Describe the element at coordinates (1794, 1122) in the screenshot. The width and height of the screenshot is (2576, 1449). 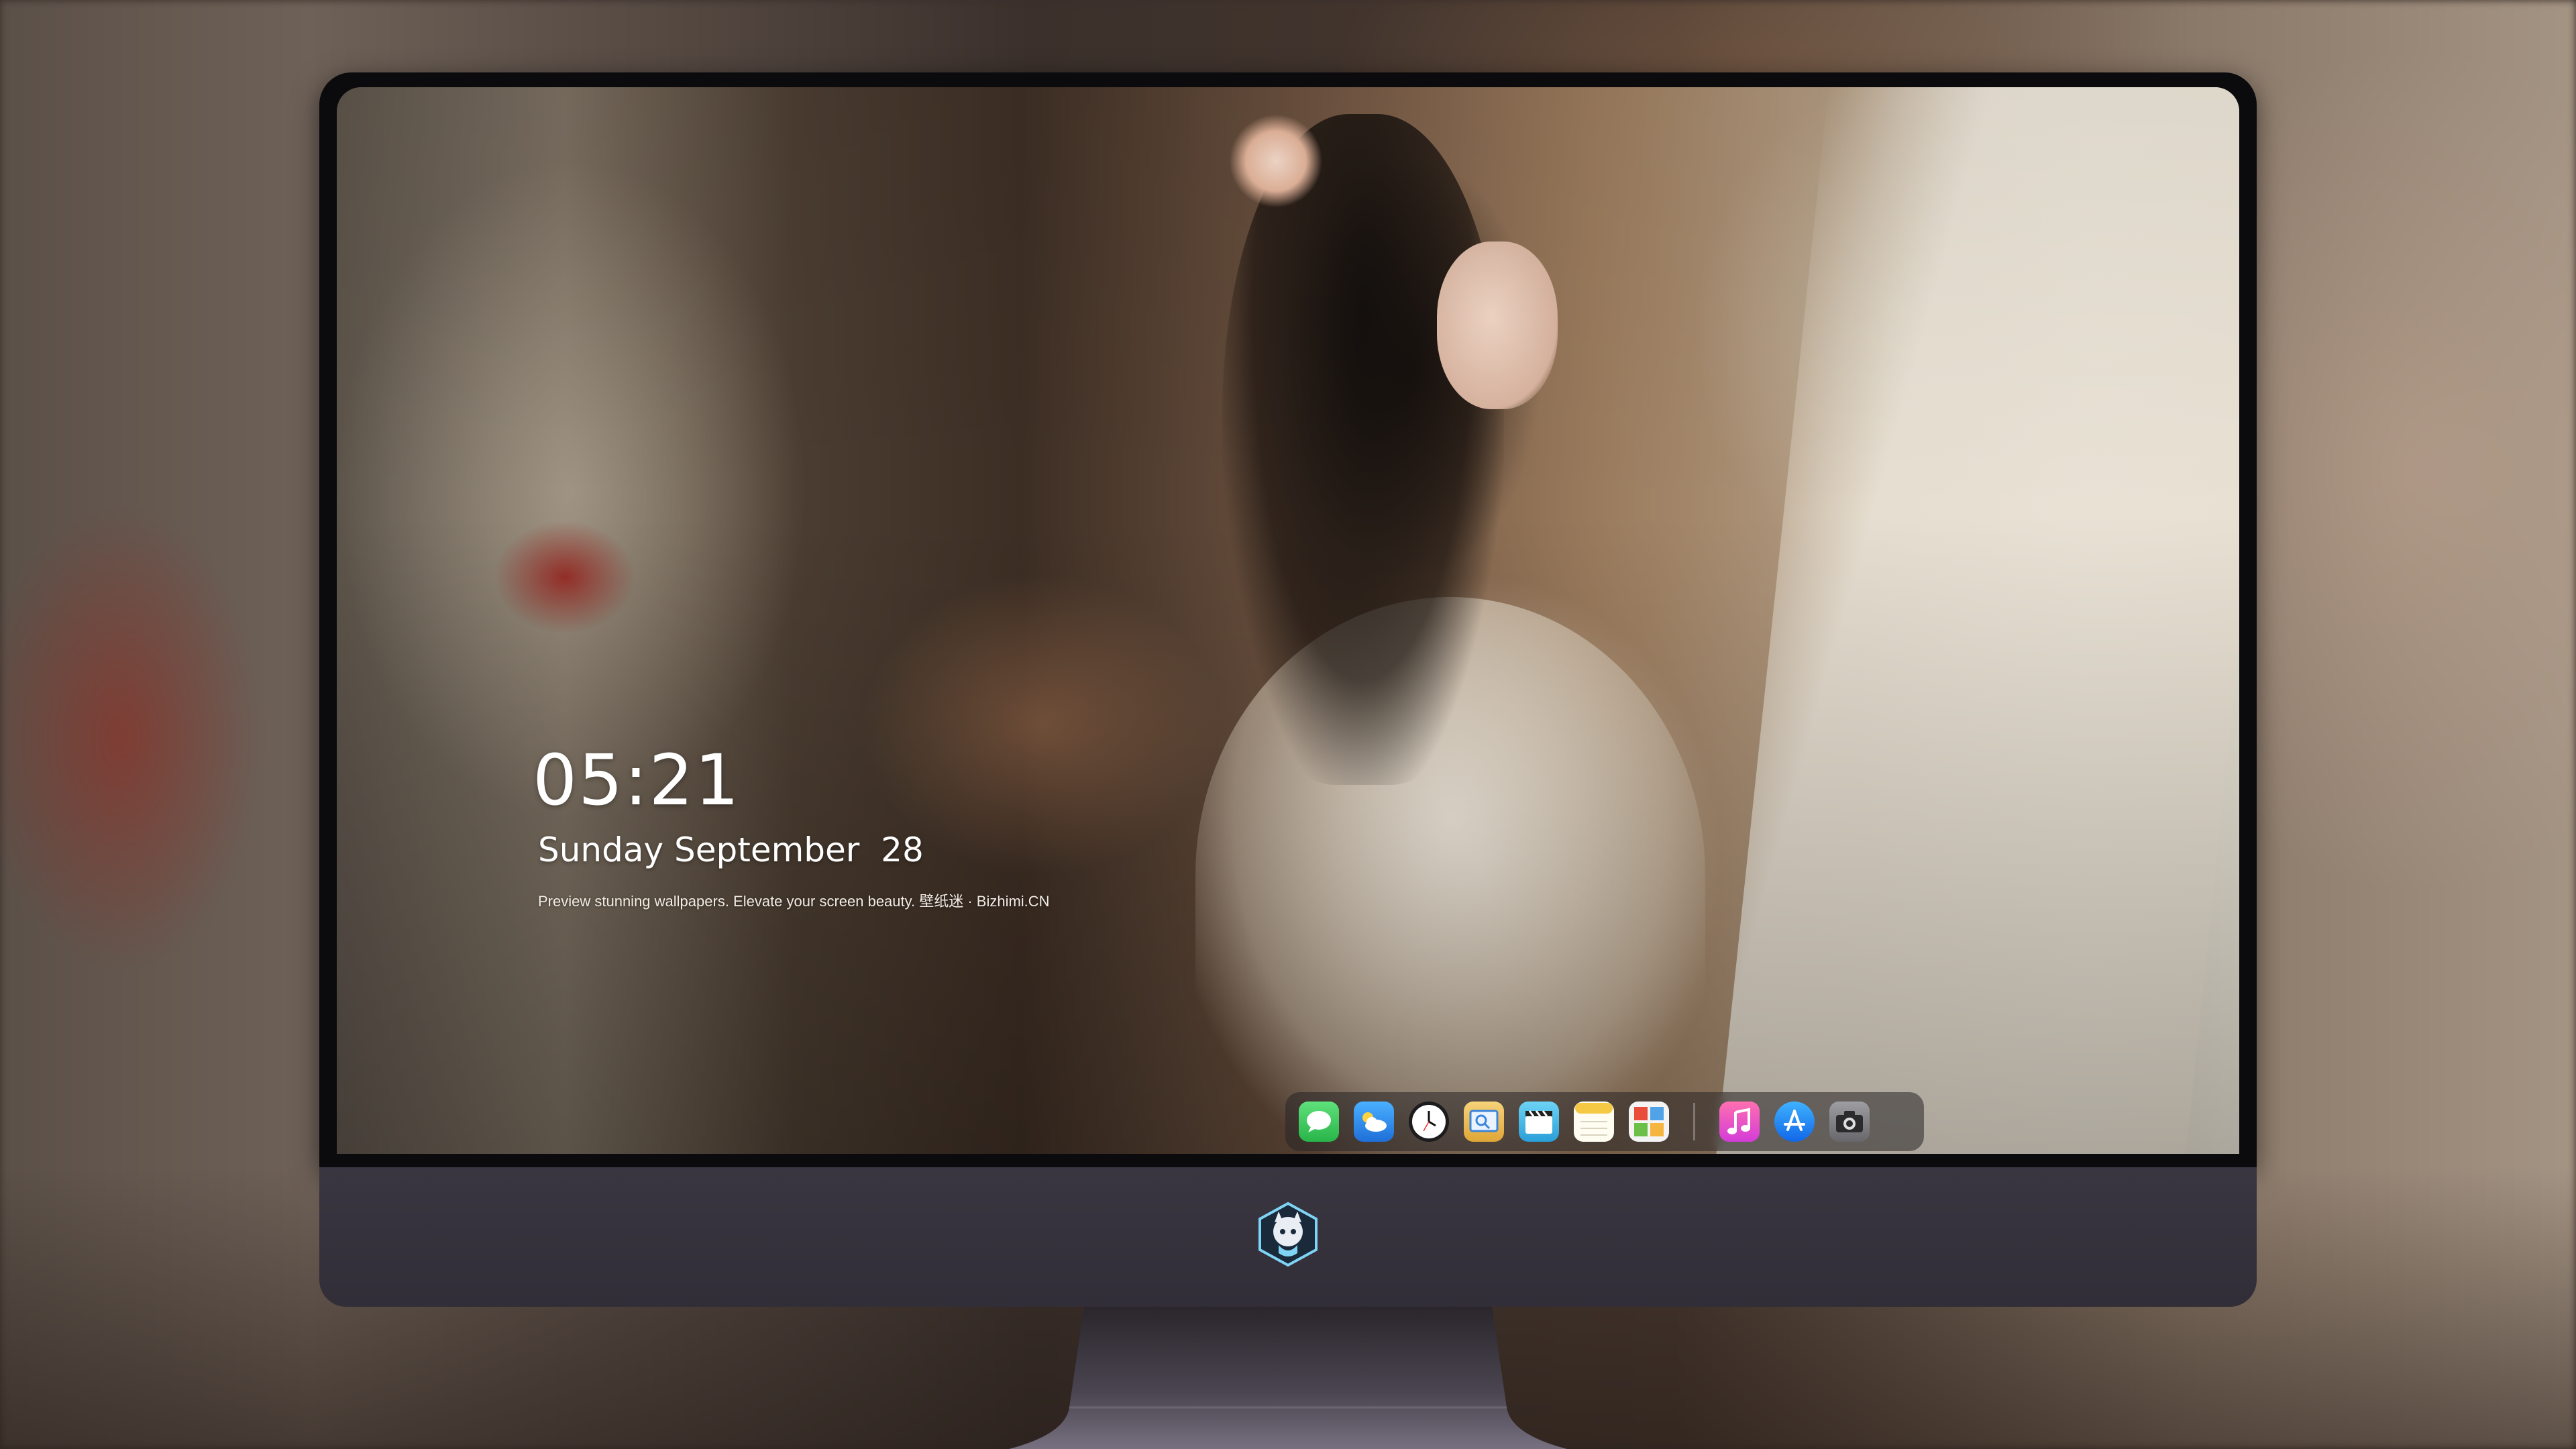
I see `app-store-icon` at that location.